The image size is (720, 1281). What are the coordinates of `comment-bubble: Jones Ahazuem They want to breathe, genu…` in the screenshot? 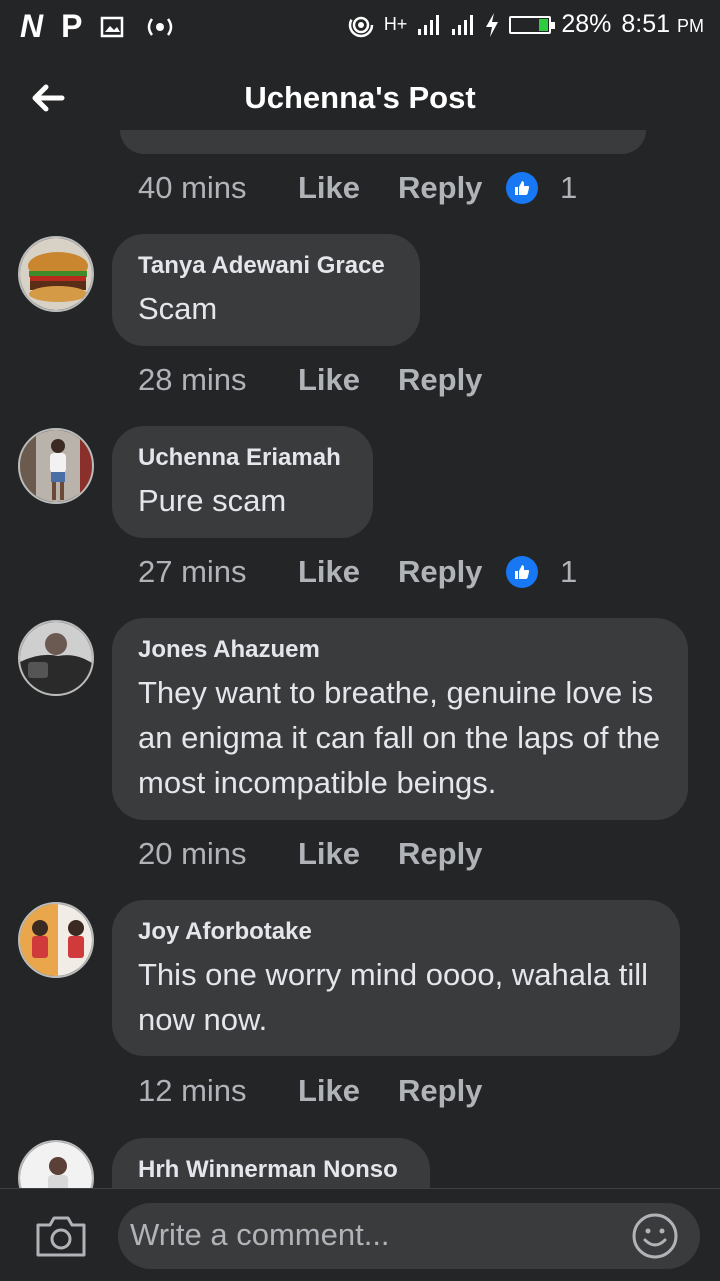 It's located at (400, 719).